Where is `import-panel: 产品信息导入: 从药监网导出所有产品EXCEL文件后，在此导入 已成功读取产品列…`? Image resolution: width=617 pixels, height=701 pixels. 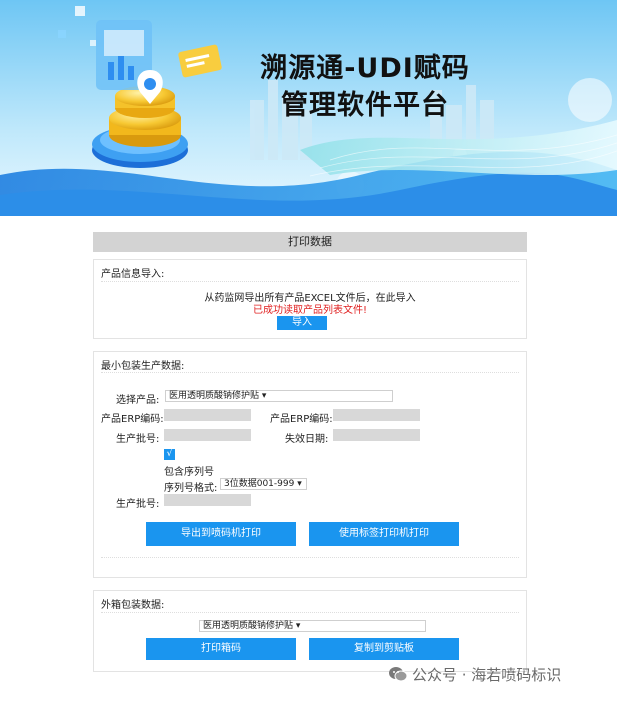 import-panel: 产品信息导入: 从药监网导出所有产品EXCEL文件后，在此导入 已成功读取产品列… is located at coordinates (310, 299).